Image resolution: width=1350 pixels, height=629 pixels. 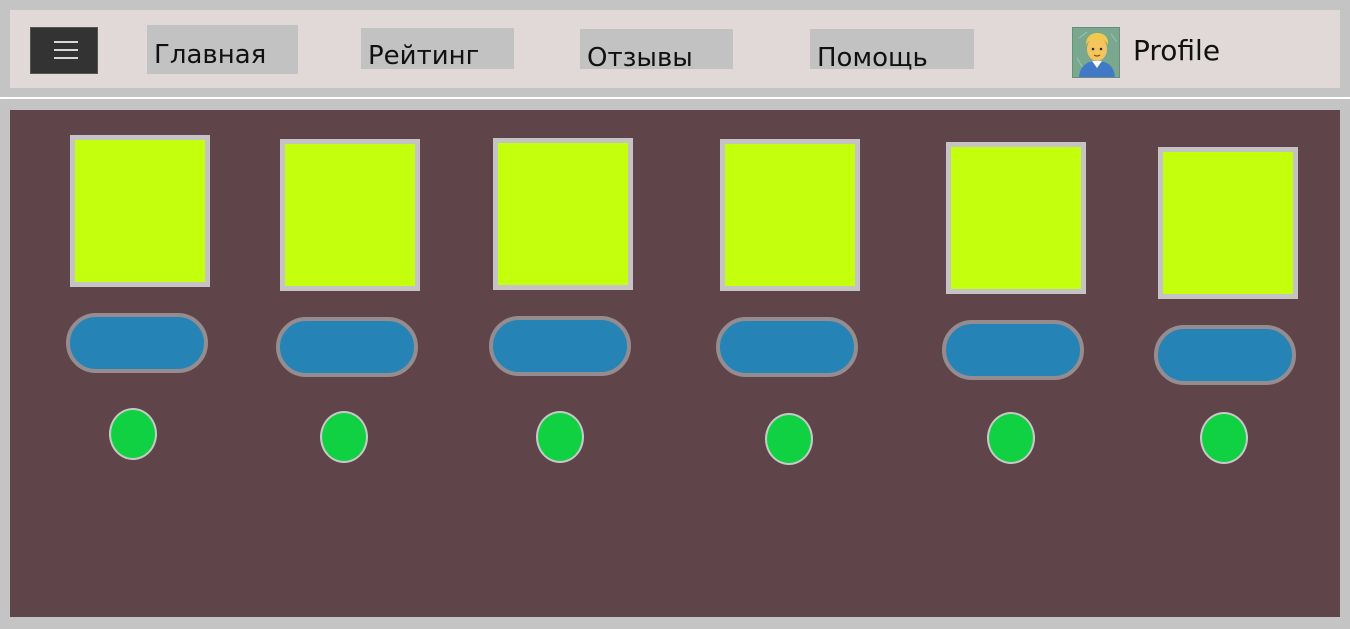 I want to click on top-navigation-bar: Главная Рейтинг Отзывы Помощь Profile, so click(x=675, y=49).